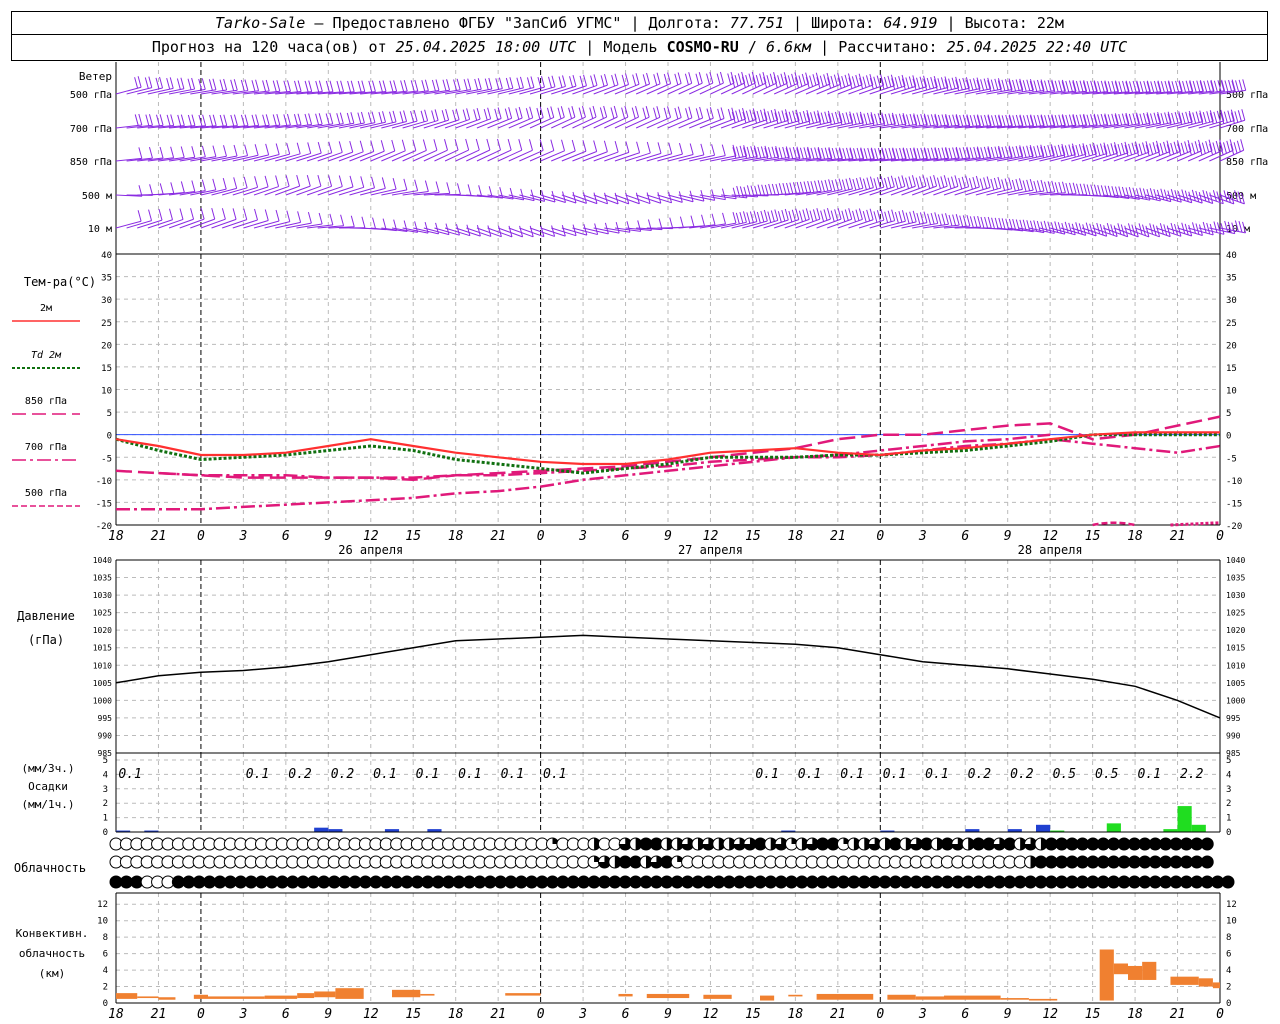 This screenshot has height=1024, width=1280. I want to click on temp-tick-label-right: 10, so click(1231, 392).